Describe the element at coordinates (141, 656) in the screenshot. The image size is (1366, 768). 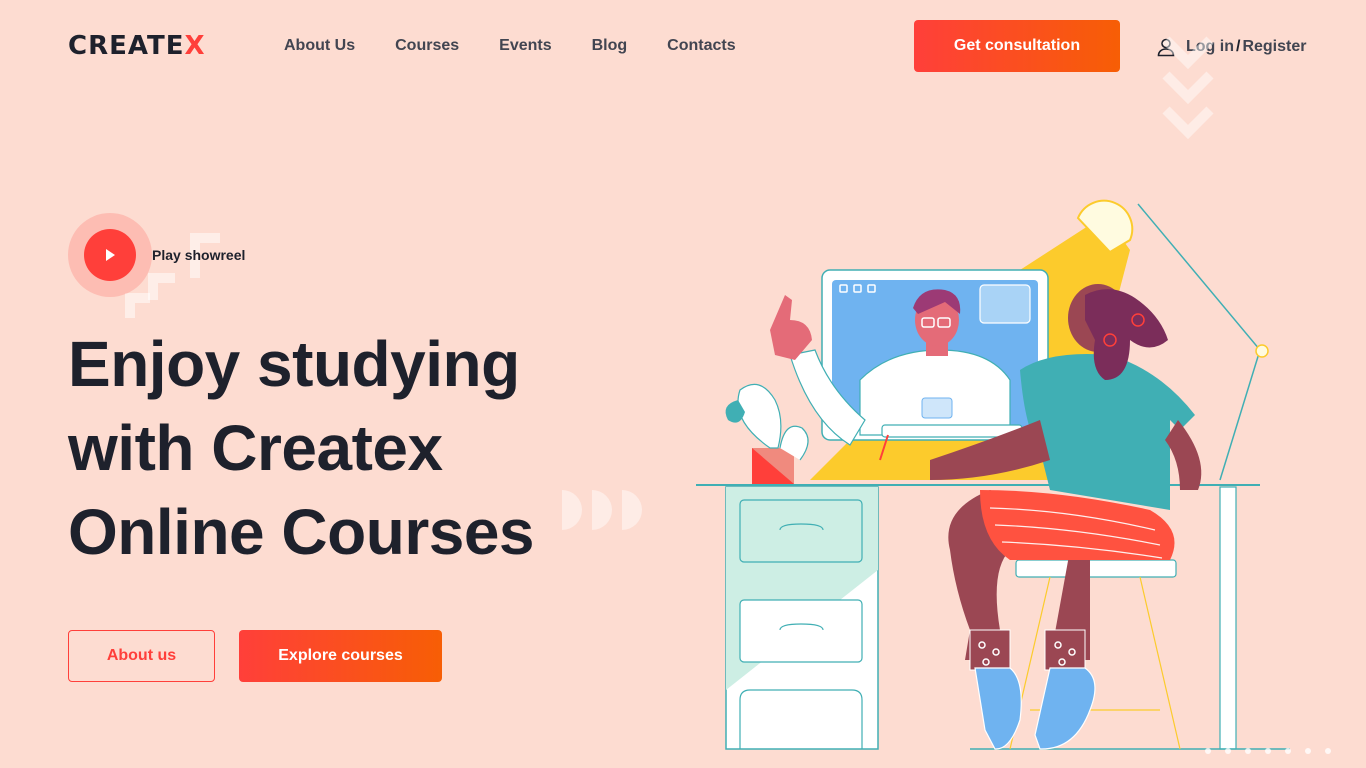
I see `about-us-button: About us` at that location.